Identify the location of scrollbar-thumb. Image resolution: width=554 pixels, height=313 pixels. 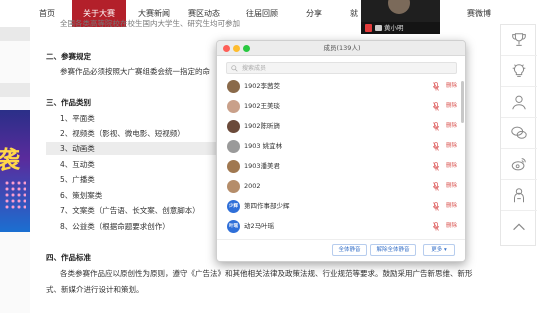
(462, 102).